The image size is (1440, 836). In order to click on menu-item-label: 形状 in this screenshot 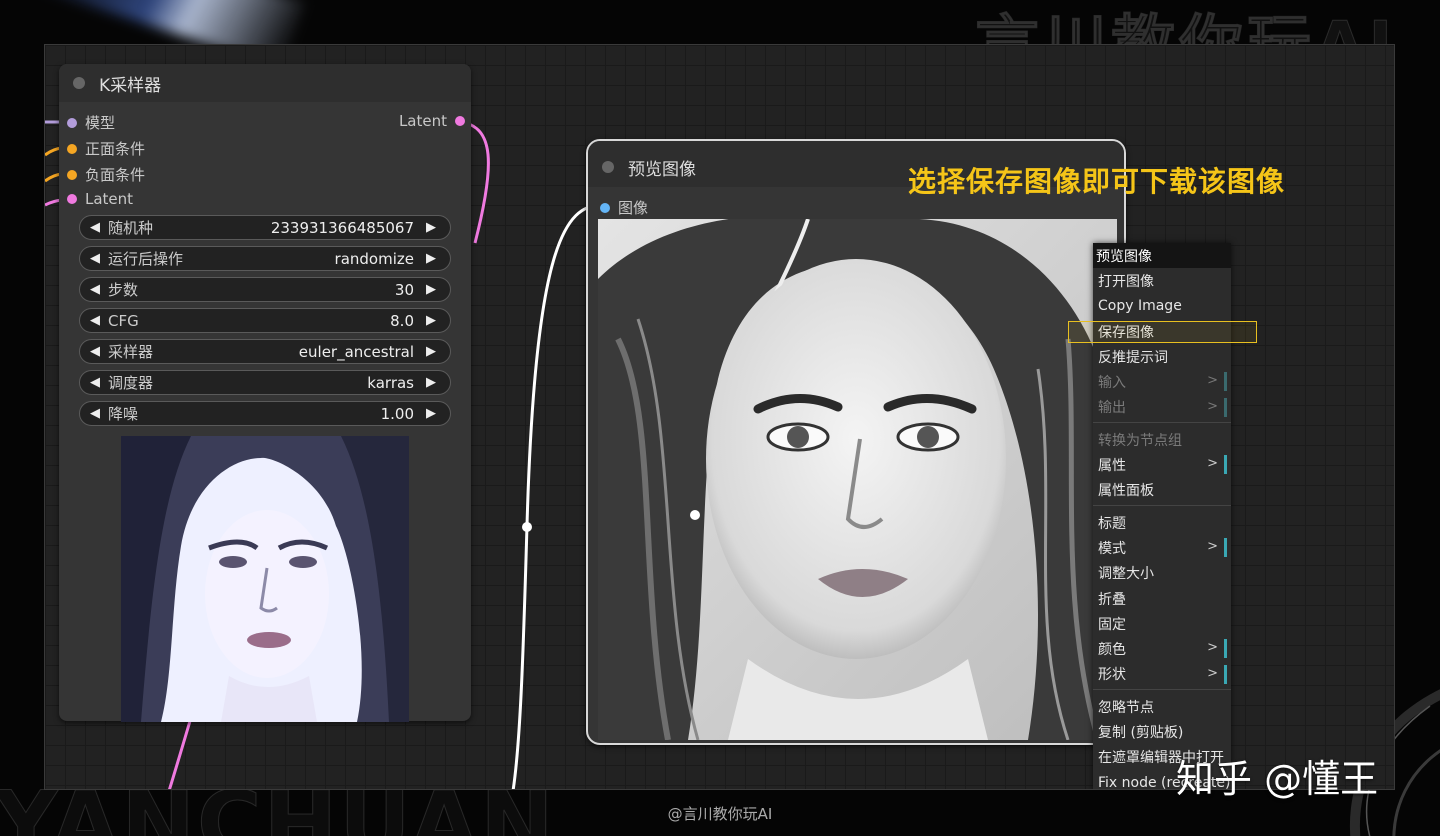, I will do `click(1112, 675)`.